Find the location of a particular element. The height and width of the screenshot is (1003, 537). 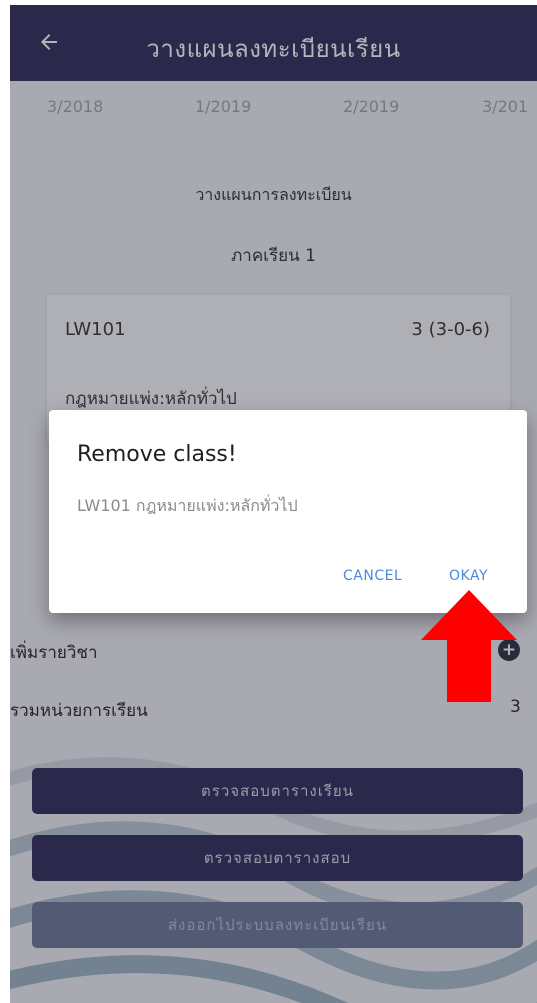

okay-button: OKAY is located at coordinates (468, 576).